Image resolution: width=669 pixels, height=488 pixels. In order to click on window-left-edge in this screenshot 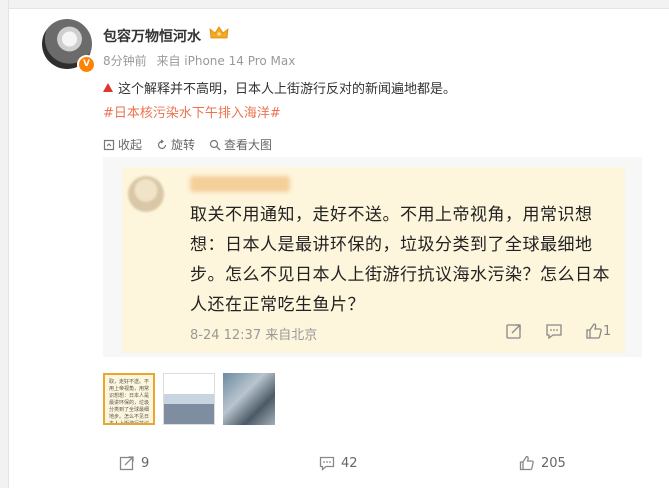, I will do `click(4, 244)`.